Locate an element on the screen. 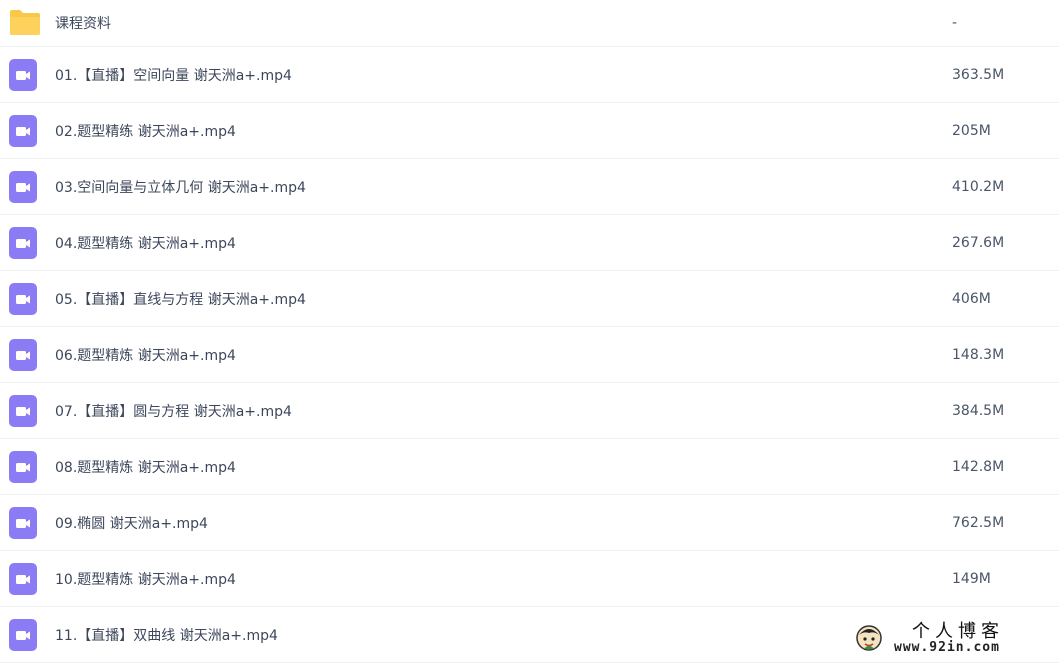  file-row: 08.题型精炼 谢天洲a+.mp4 142.8M is located at coordinates (529, 467).